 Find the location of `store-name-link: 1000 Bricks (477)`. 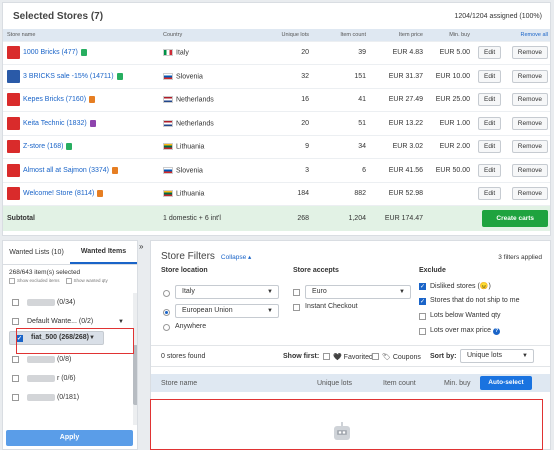

store-name-link: 1000 Bricks (477) is located at coordinates (50, 52).